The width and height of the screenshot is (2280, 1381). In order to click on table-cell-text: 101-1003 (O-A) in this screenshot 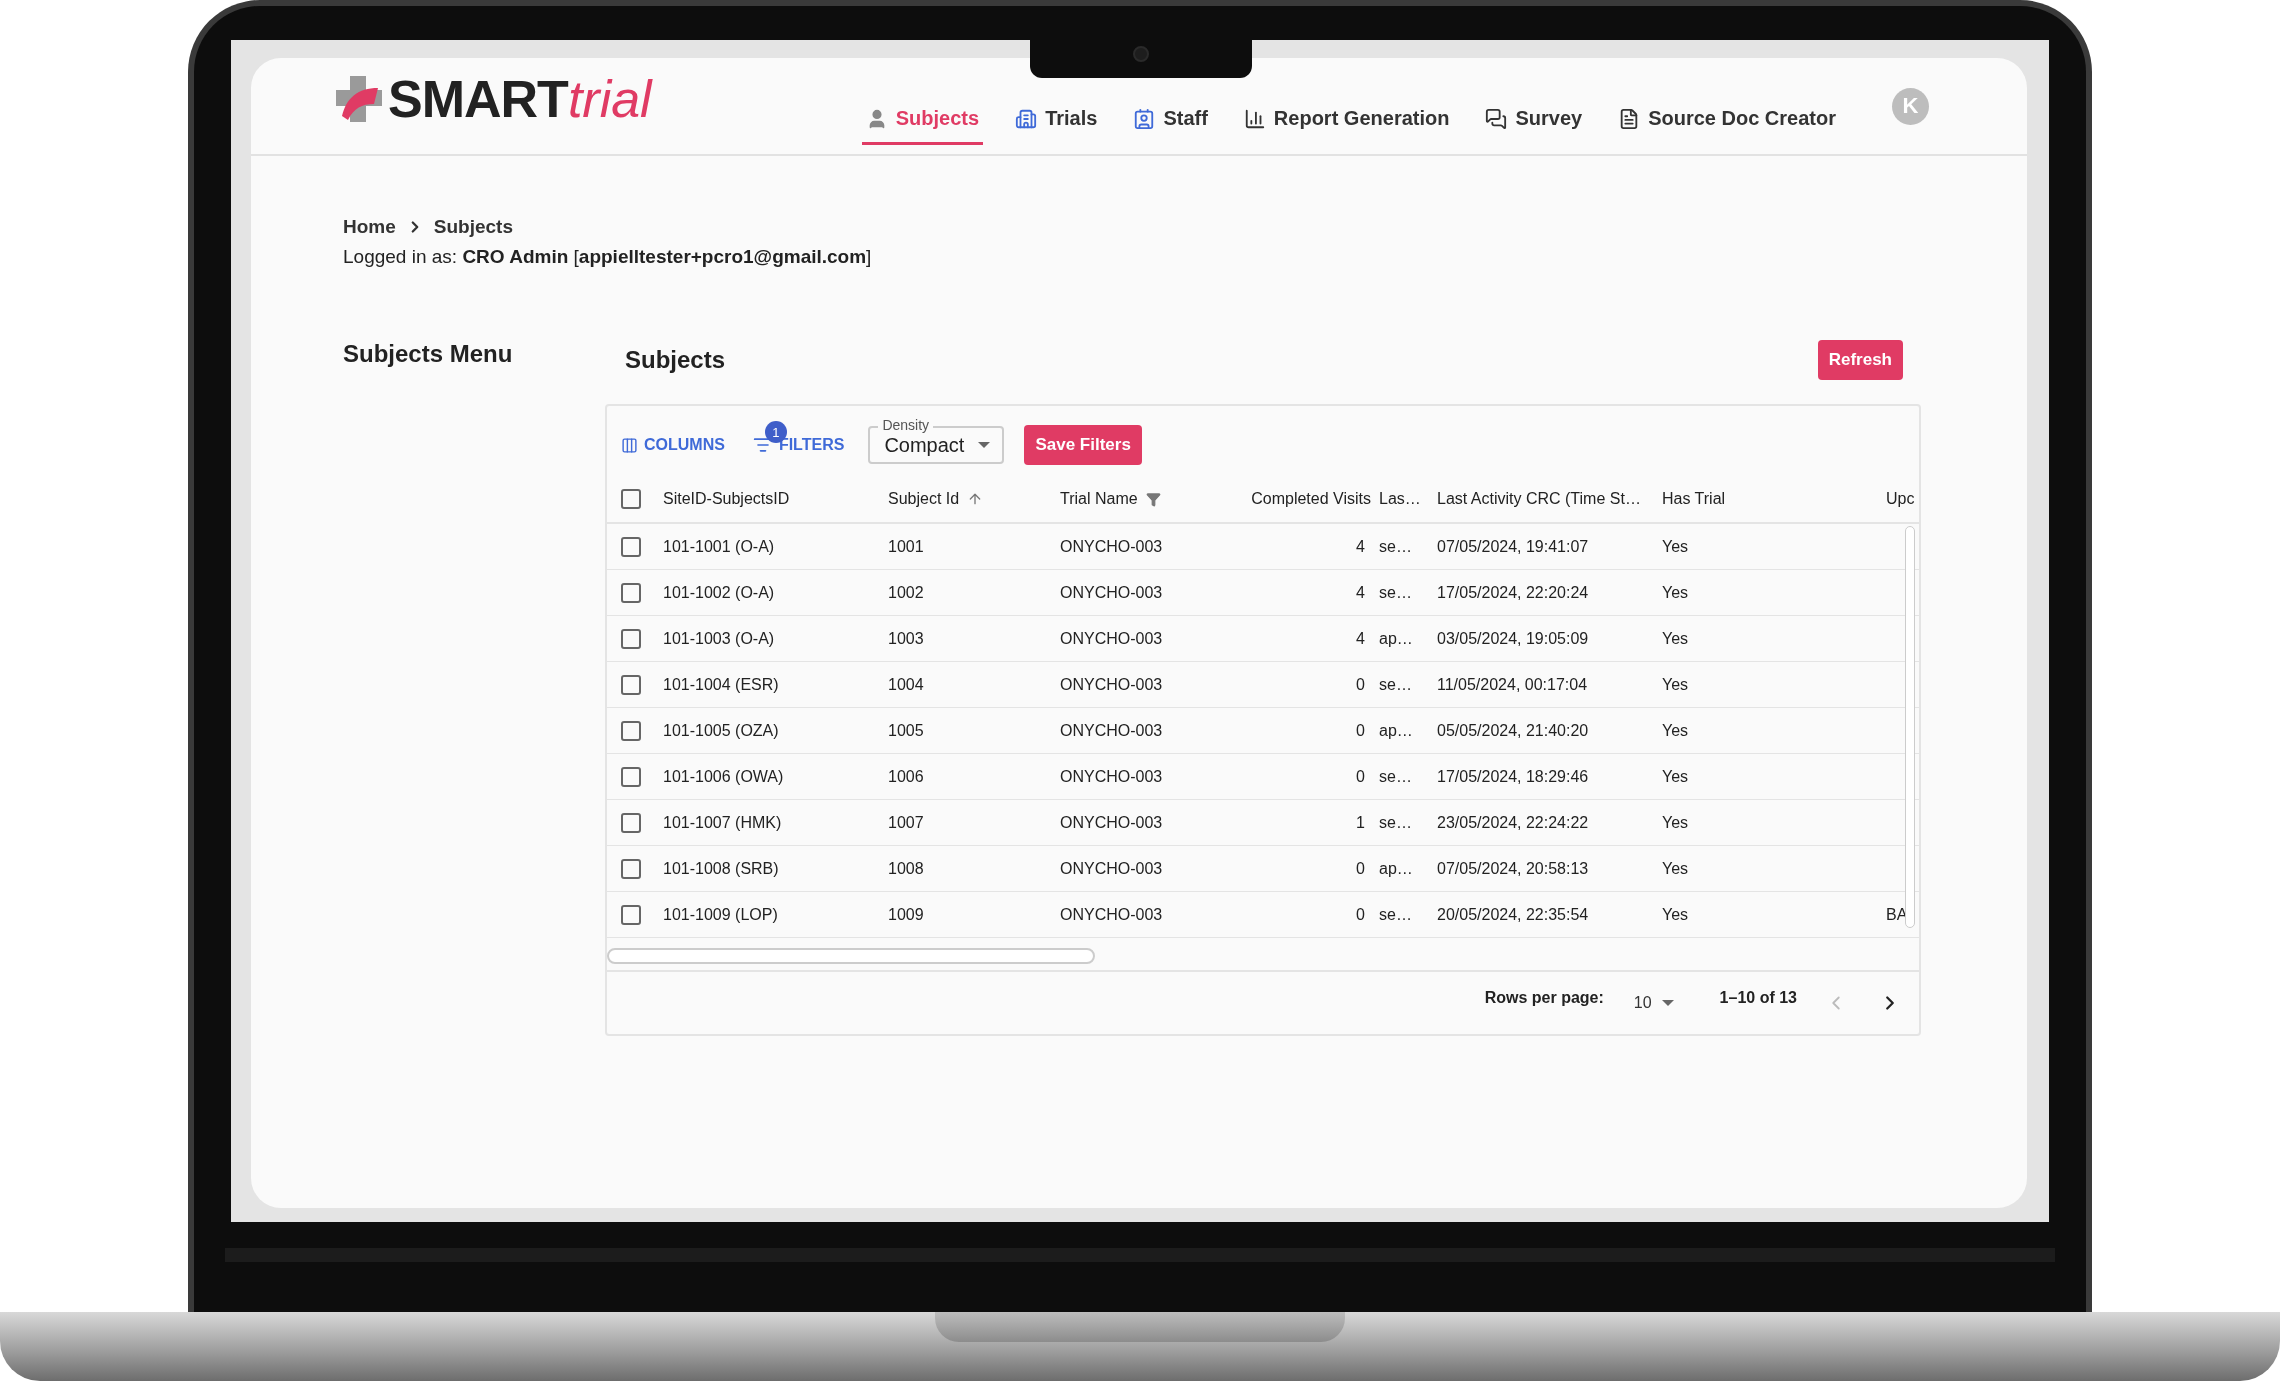, I will do `click(719, 638)`.